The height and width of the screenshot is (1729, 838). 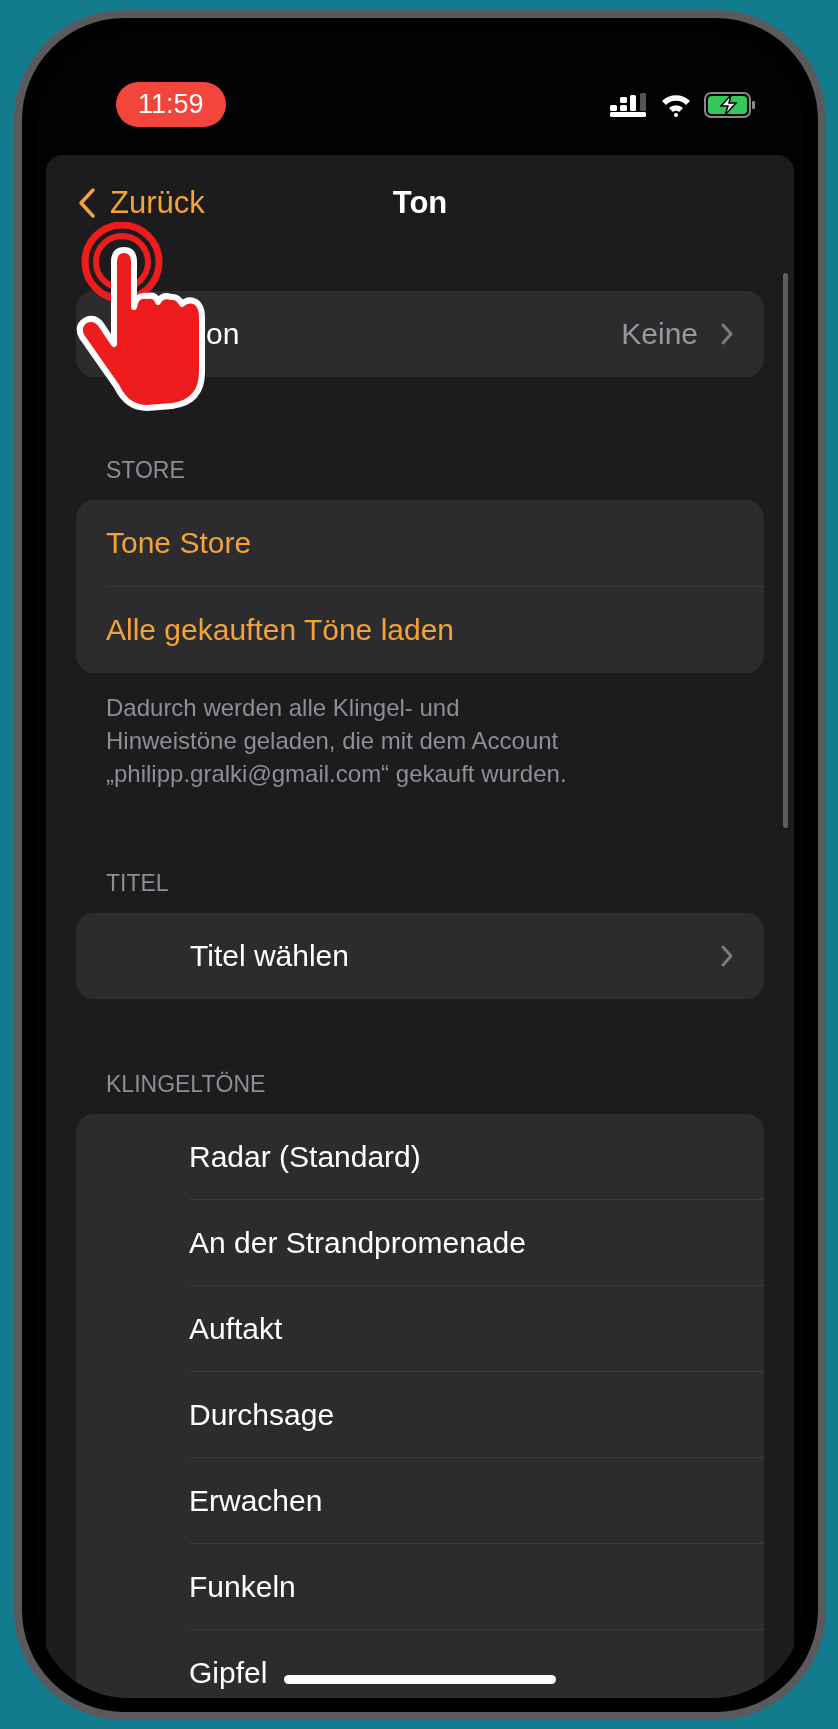 I want to click on cellular-signal-icon, so click(x=629, y=104).